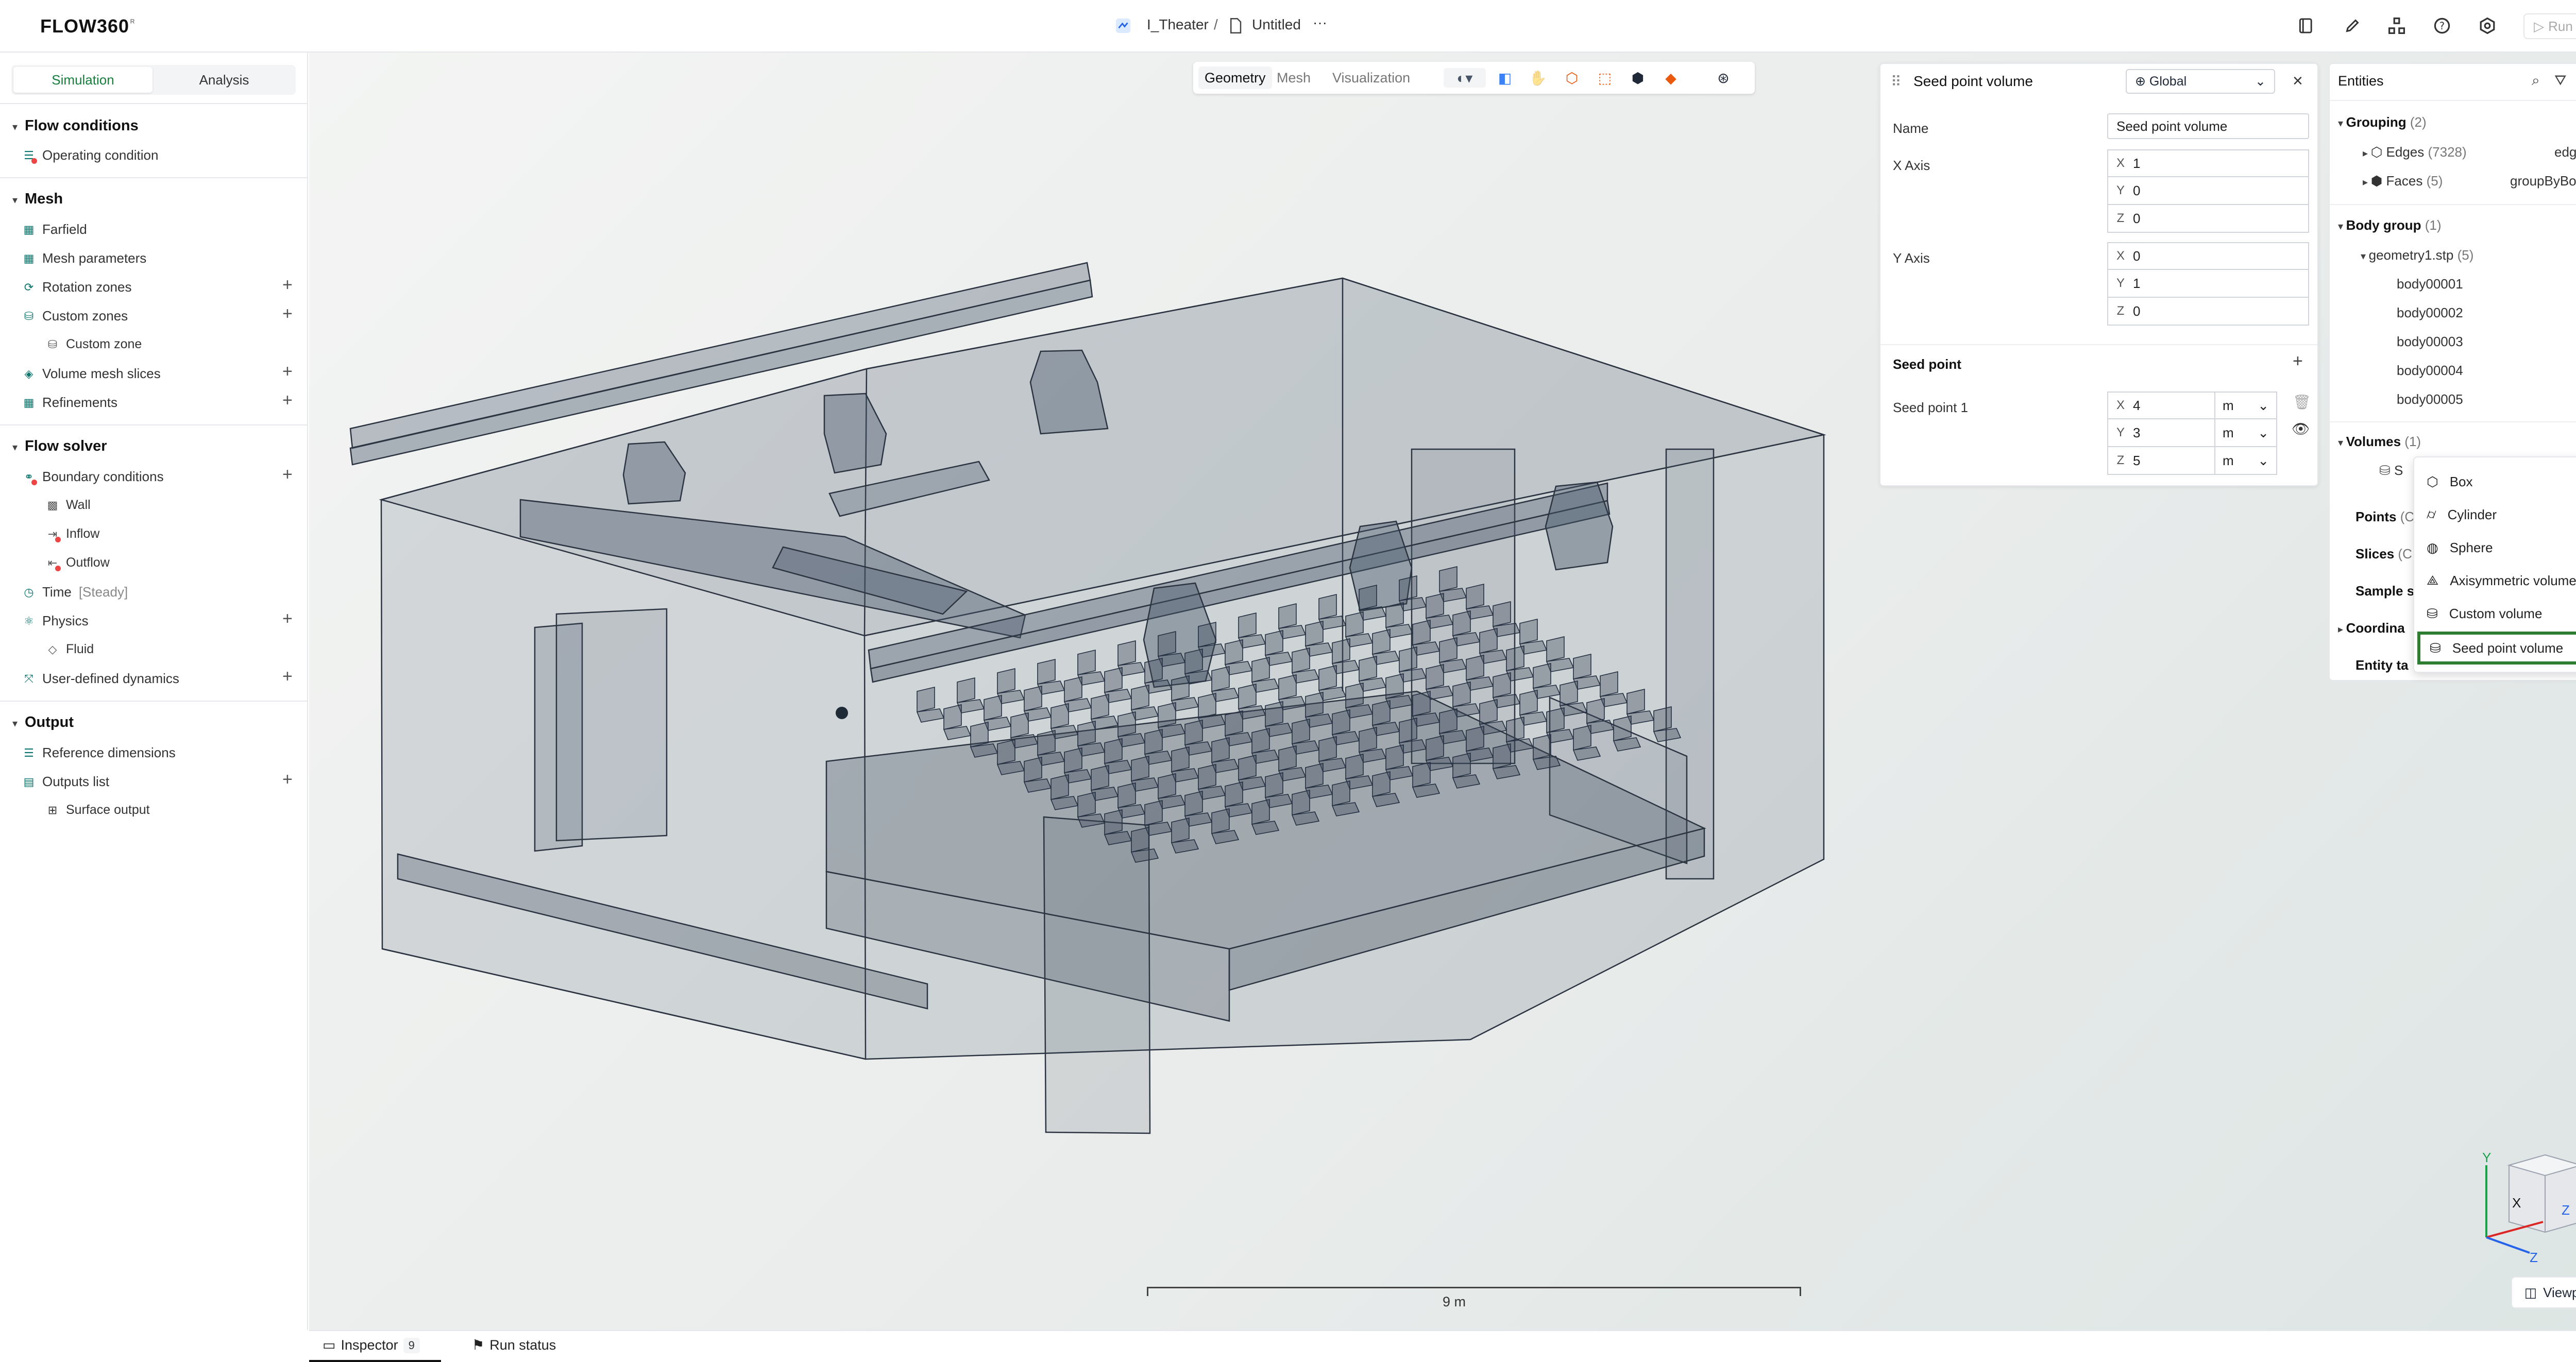 Image resolution: width=2576 pixels, height=1362 pixels. I want to click on menu-item-seed-point-volume: ⛁ Seed point volume, so click(2496, 648).